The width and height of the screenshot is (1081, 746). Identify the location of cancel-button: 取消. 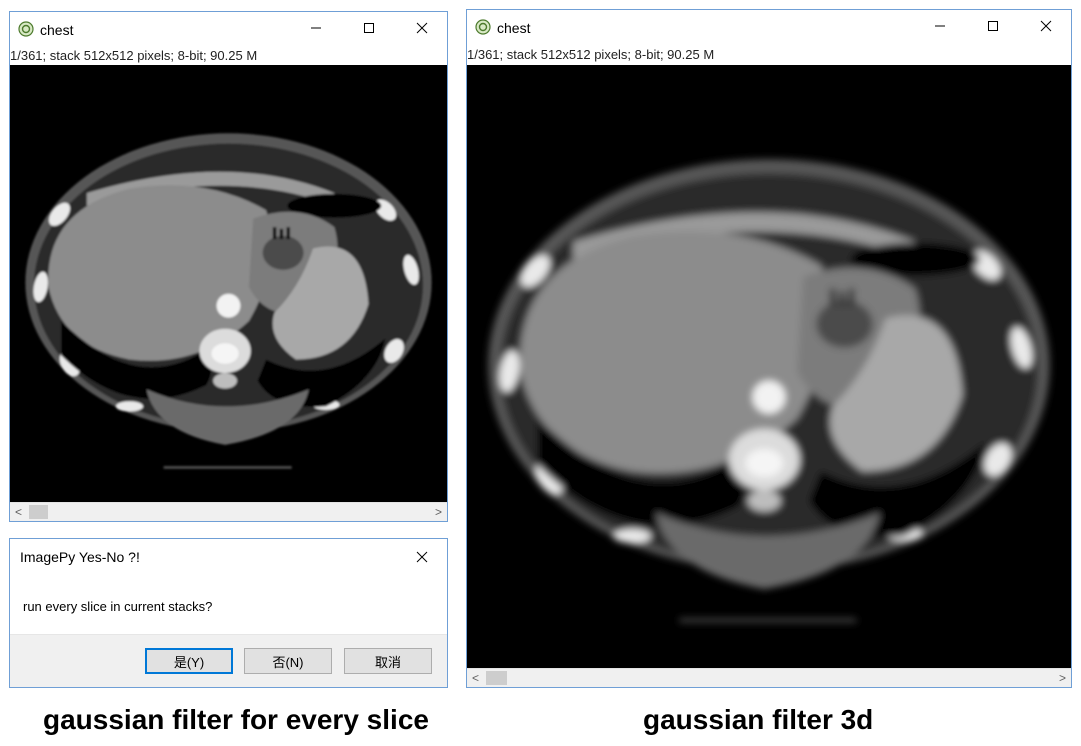
(388, 661).